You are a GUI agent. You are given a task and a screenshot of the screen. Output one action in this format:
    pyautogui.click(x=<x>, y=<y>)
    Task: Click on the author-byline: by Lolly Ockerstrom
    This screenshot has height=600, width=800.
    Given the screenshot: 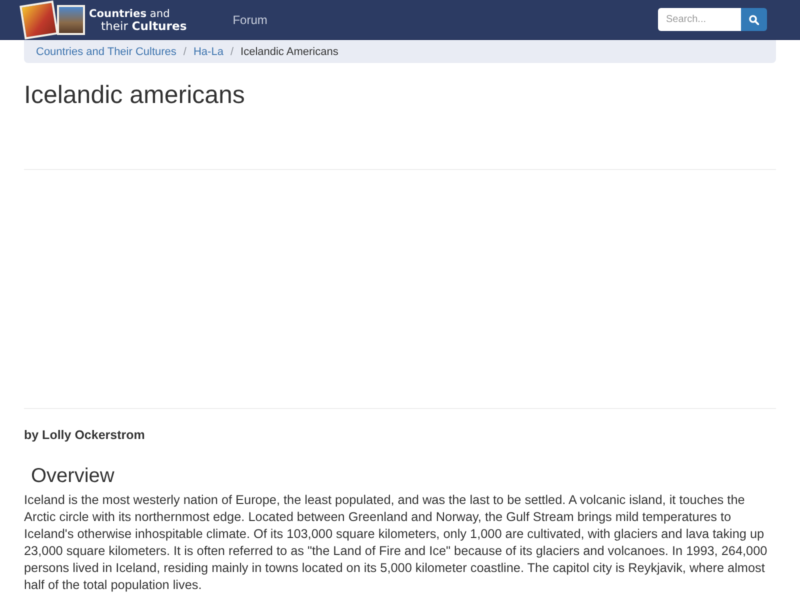 What is the action you would take?
    pyautogui.click(x=85, y=435)
    